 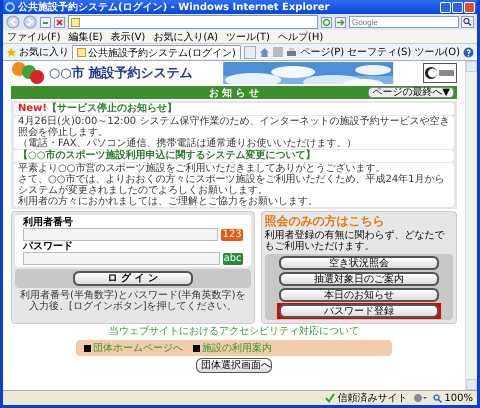 I want to click on address-field, so click(x=193, y=22).